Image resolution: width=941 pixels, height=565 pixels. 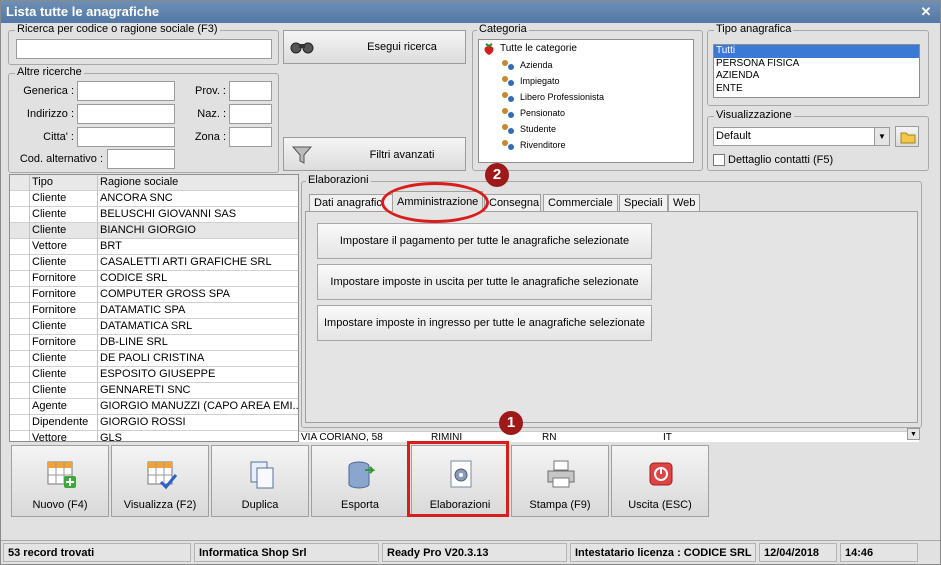 What do you see at coordinates (512, 203) in the screenshot?
I see `tab-consegna: Consegna` at bounding box center [512, 203].